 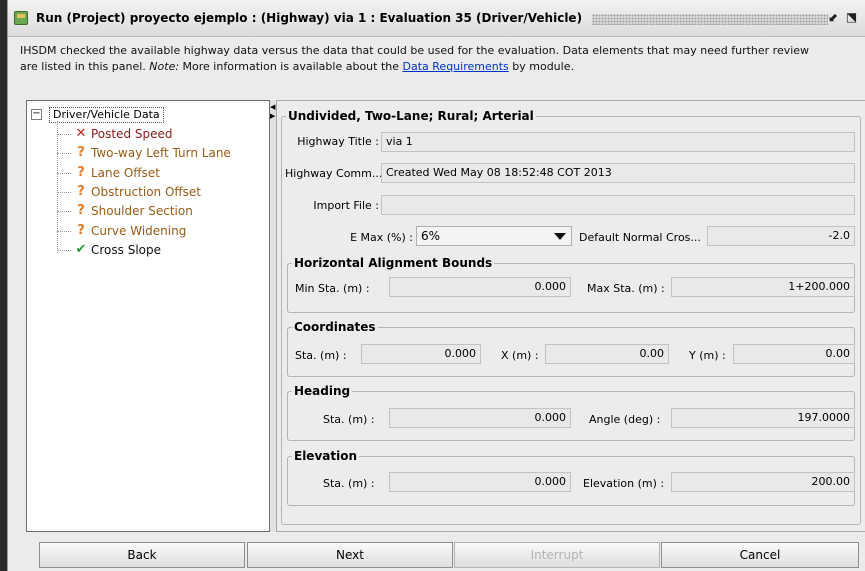 I want to click on highway-title-label: Highway Title :, so click(x=338, y=141).